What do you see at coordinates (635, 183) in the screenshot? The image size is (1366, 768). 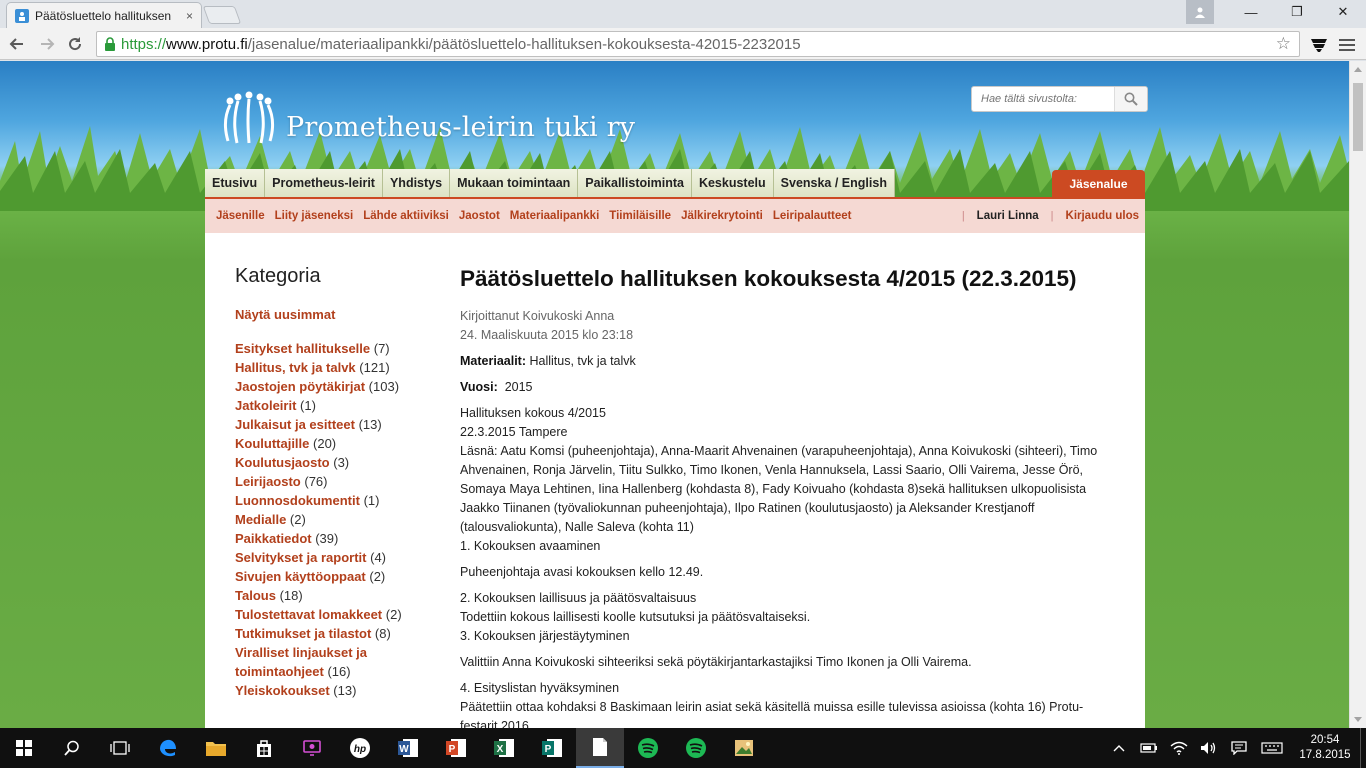 I see `nav-paikallistoiminta: Paikallistoiminta` at bounding box center [635, 183].